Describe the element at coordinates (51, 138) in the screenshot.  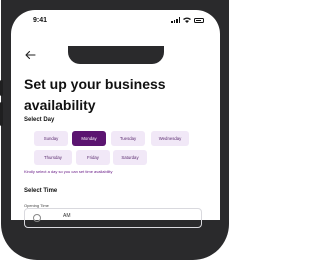
I see `day-chip-sunday: Sunday` at that location.